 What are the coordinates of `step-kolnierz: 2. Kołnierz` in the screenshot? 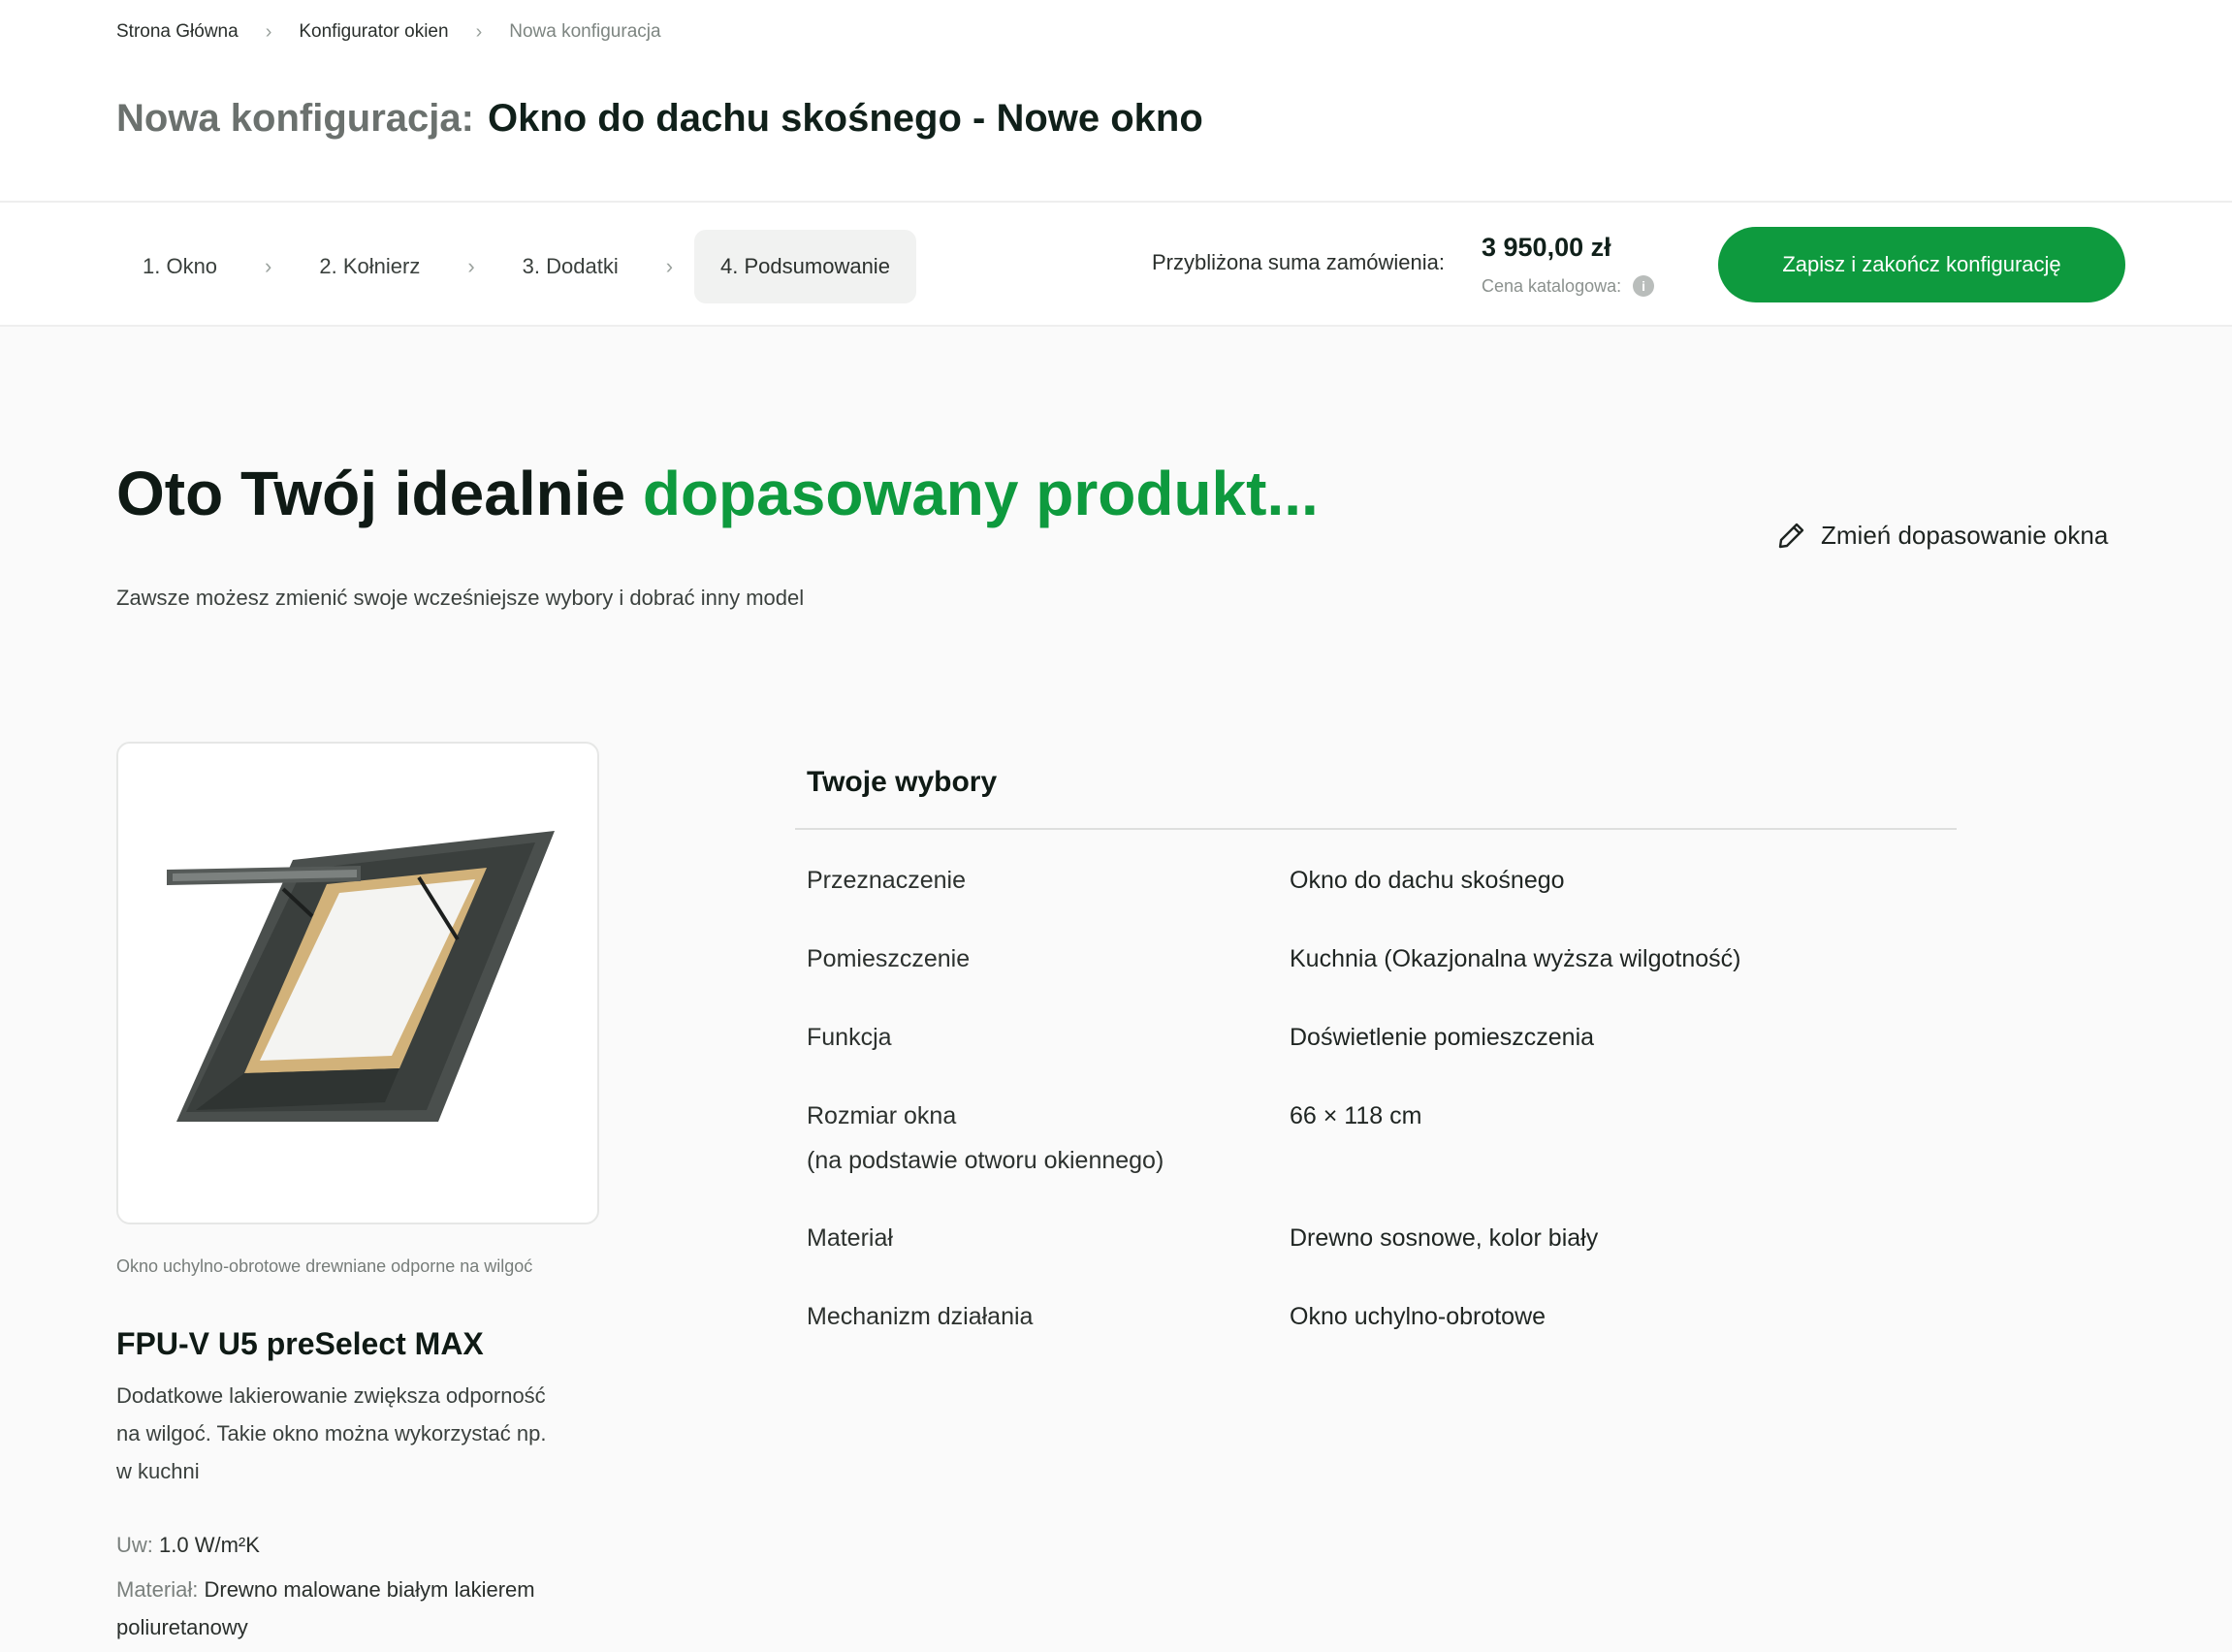 It's located at (369, 267).